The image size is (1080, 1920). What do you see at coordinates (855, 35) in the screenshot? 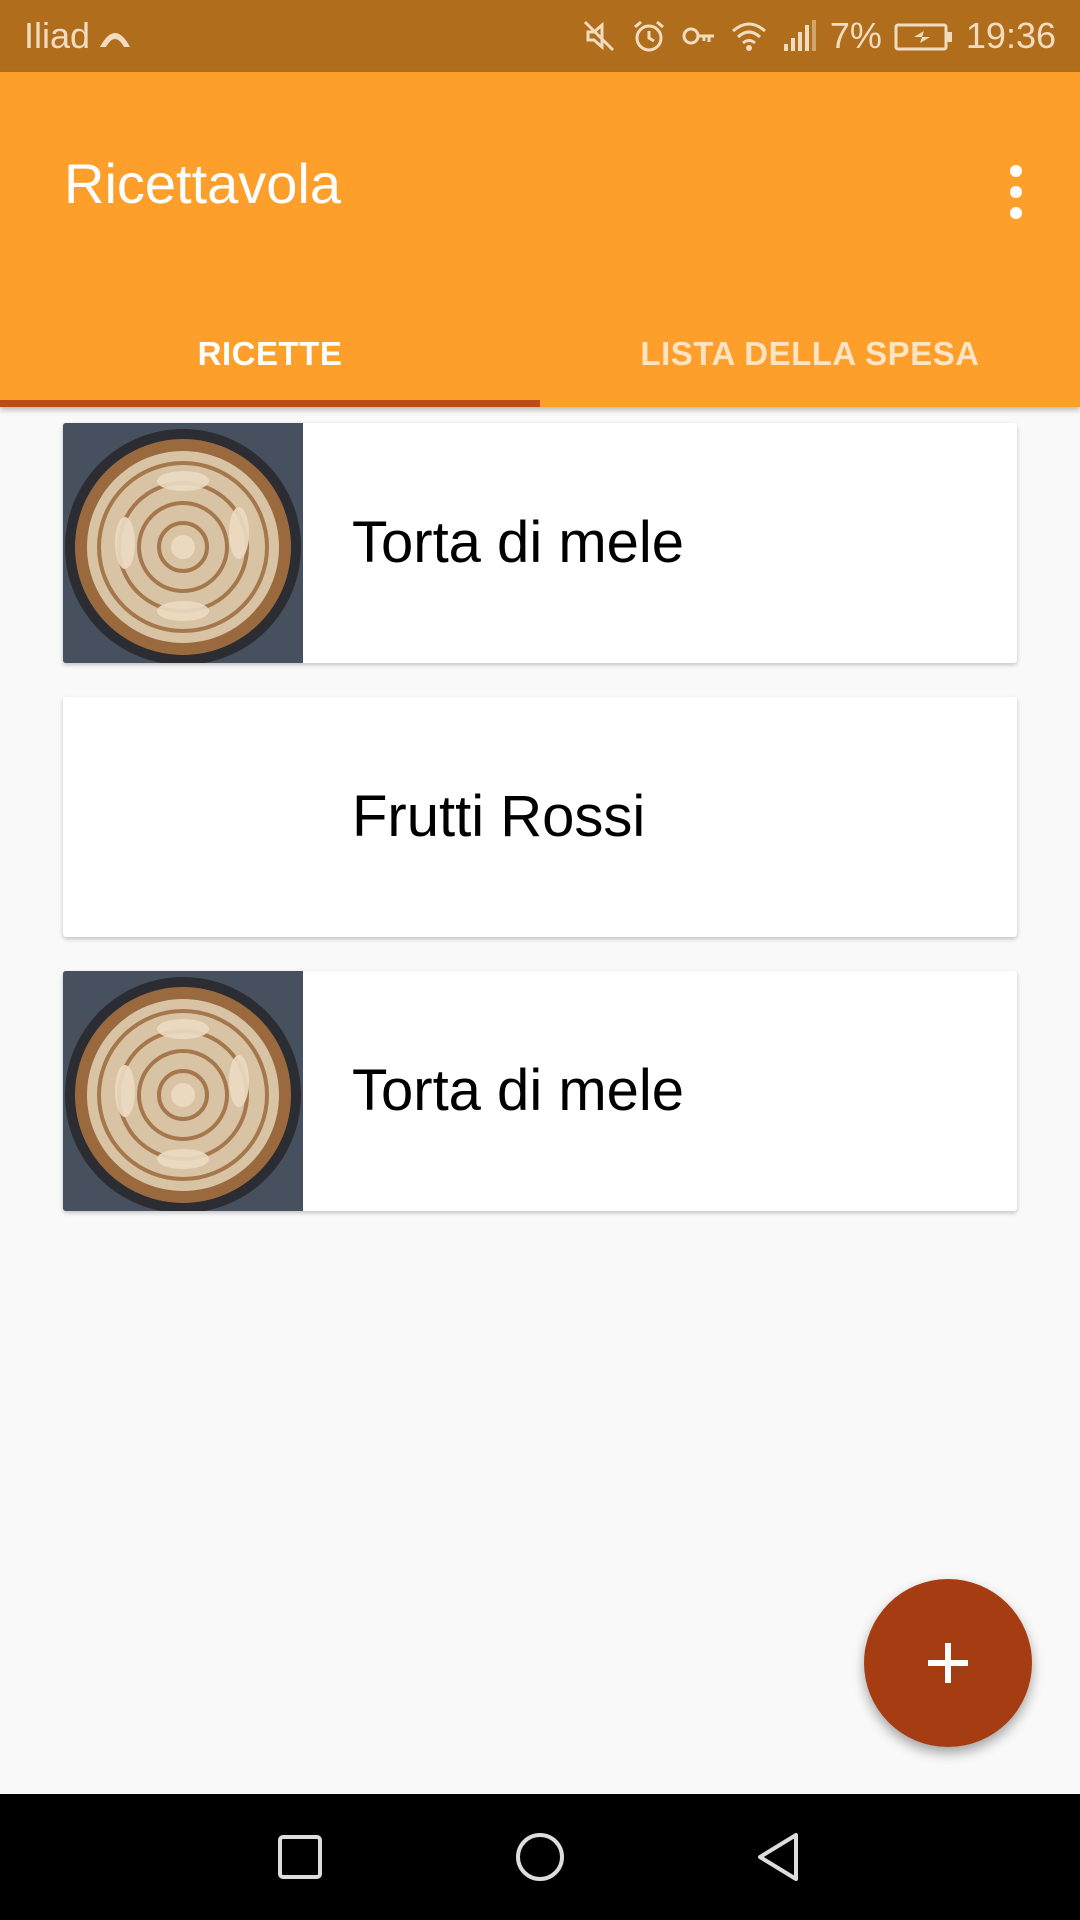
I see `battery-percent: 7%` at bounding box center [855, 35].